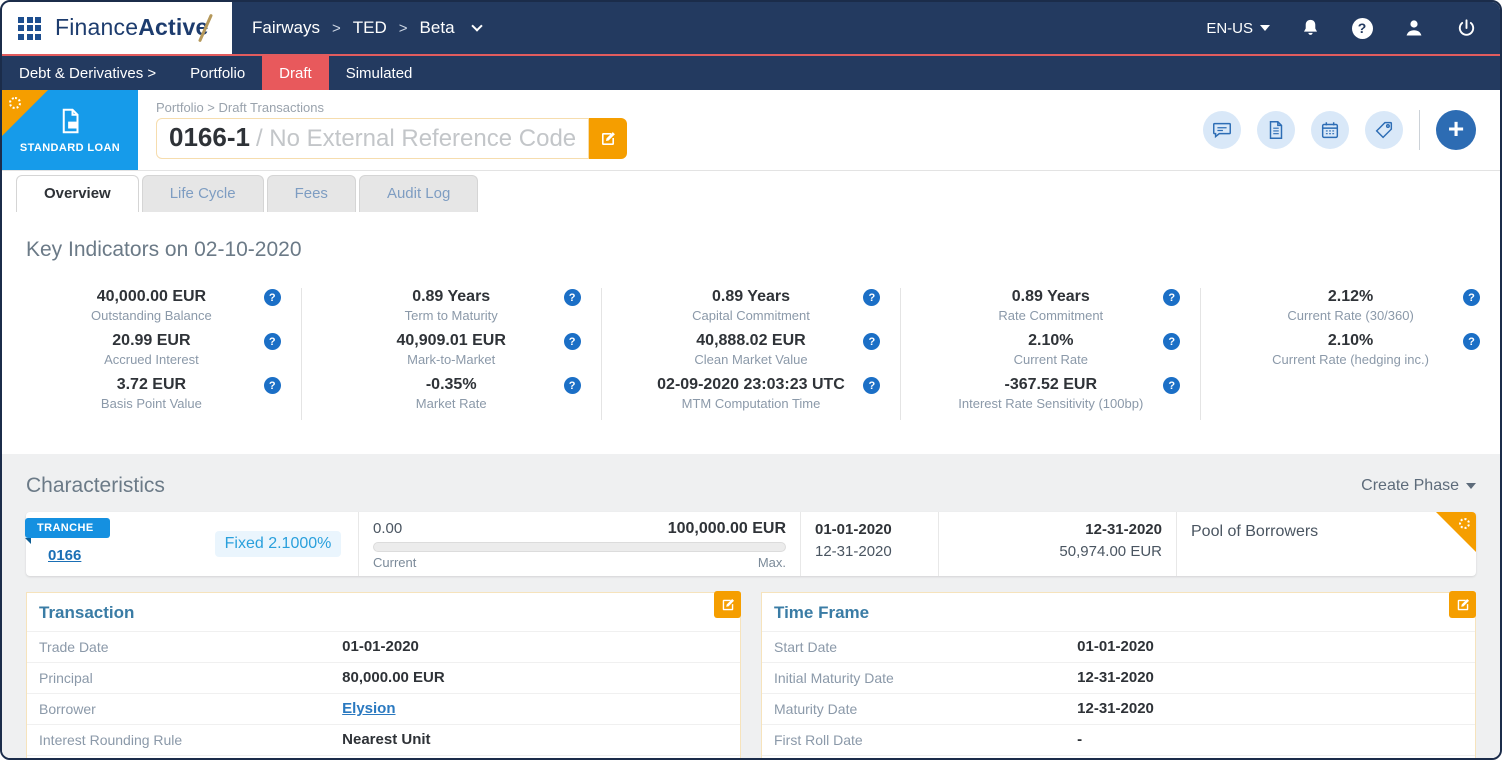 Image resolution: width=1502 pixels, height=760 pixels. I want to click on page-breadcrumb: Portfolio > Draft Transactions, so click(240, 107).